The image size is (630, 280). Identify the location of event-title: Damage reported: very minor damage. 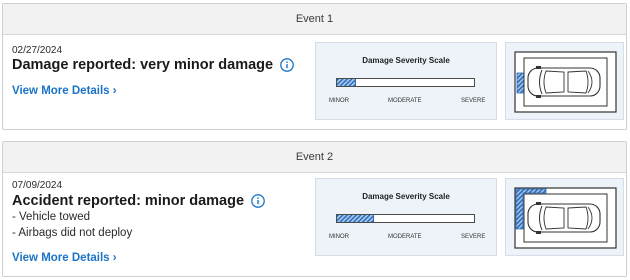
(153, 65).